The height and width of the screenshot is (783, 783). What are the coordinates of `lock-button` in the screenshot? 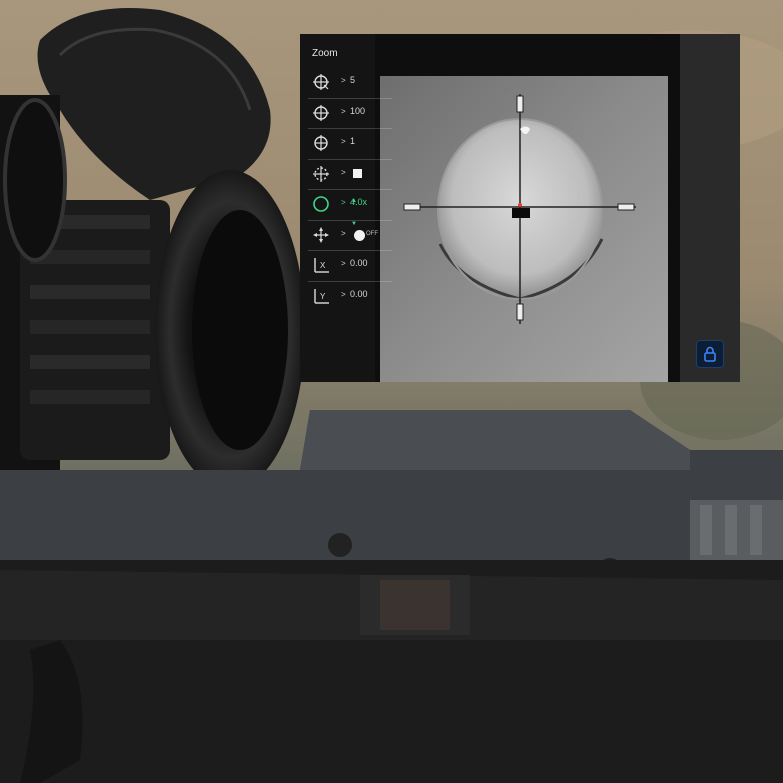 It's located at (710, 354).